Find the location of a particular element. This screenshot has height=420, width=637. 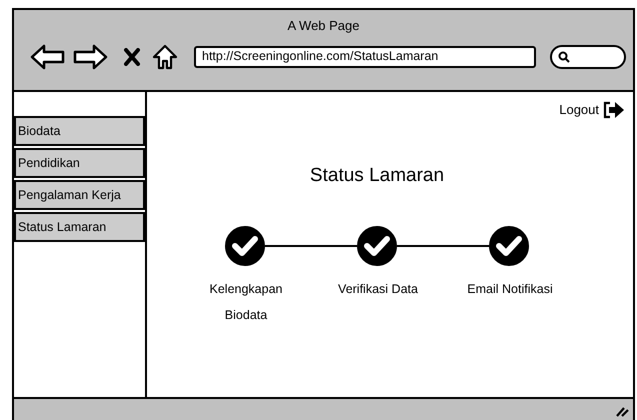

step-label: Email Notifikasi is located at coordinates (510, 289).